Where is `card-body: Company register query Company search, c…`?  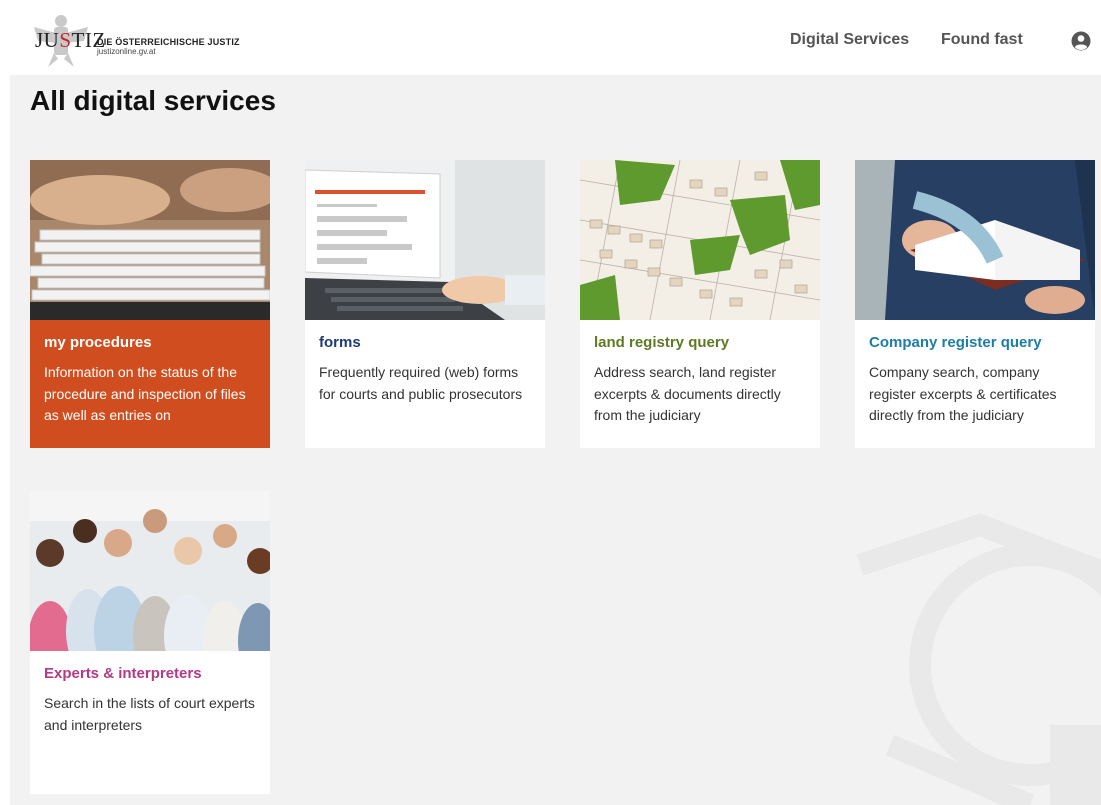
card-body: Company register query Company search, c… is located at coordinates (975, 373).